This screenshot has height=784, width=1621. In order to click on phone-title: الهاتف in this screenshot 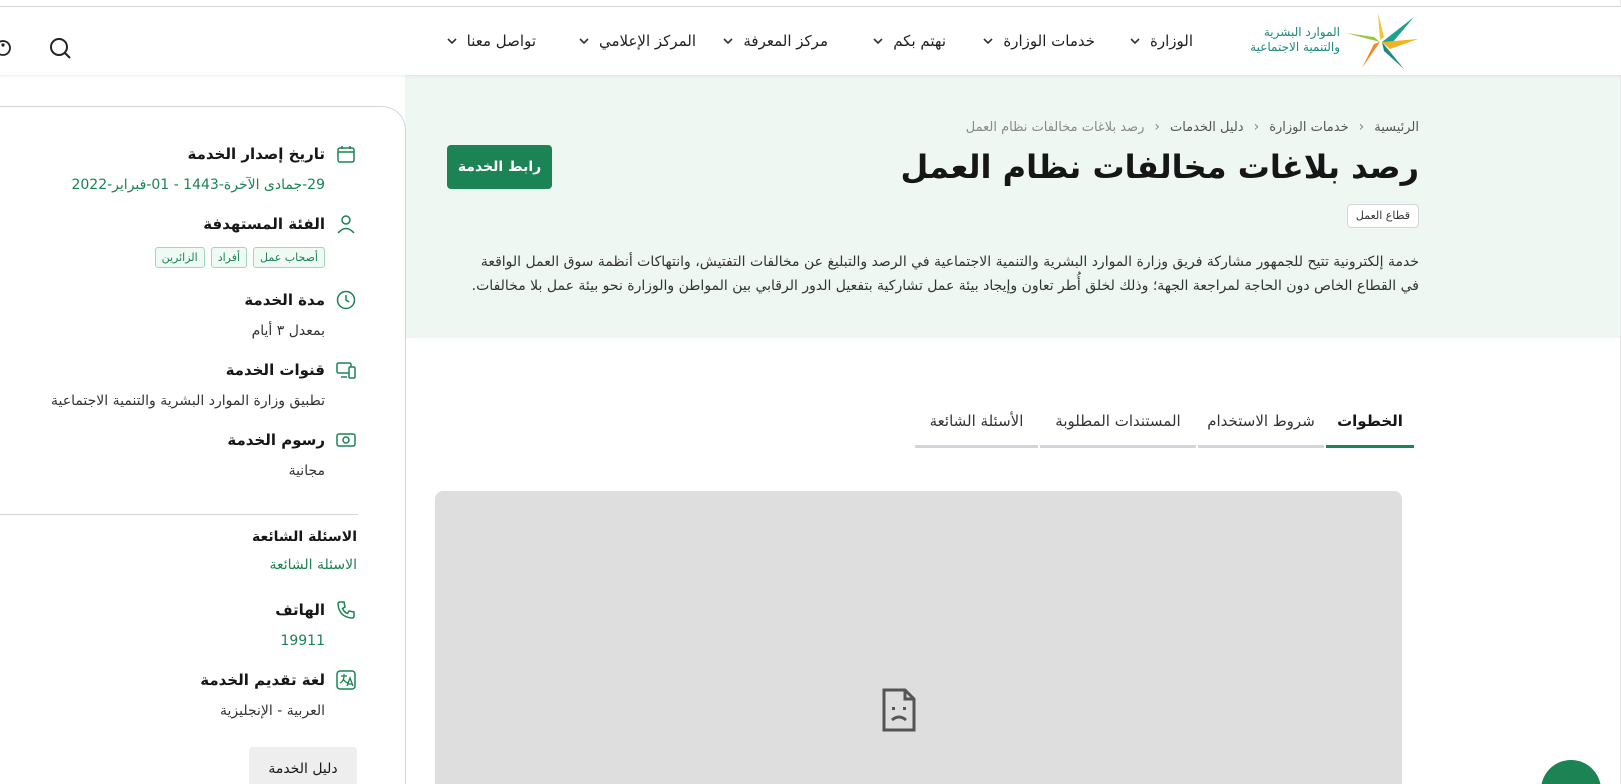, I will do `click(300, 610)`.